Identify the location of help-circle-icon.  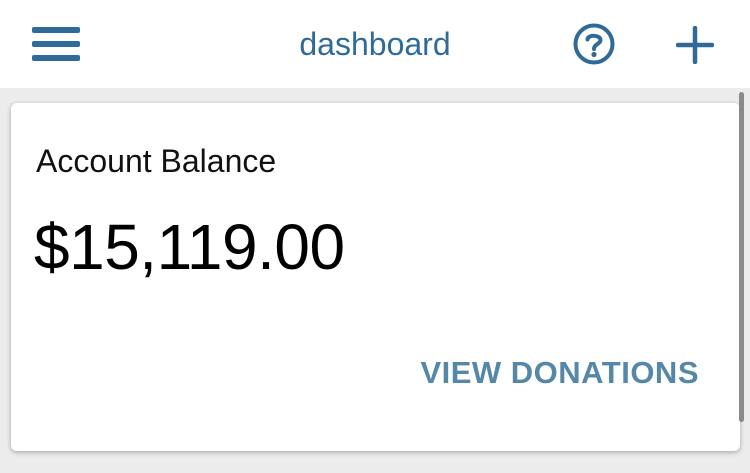
(594, 44).